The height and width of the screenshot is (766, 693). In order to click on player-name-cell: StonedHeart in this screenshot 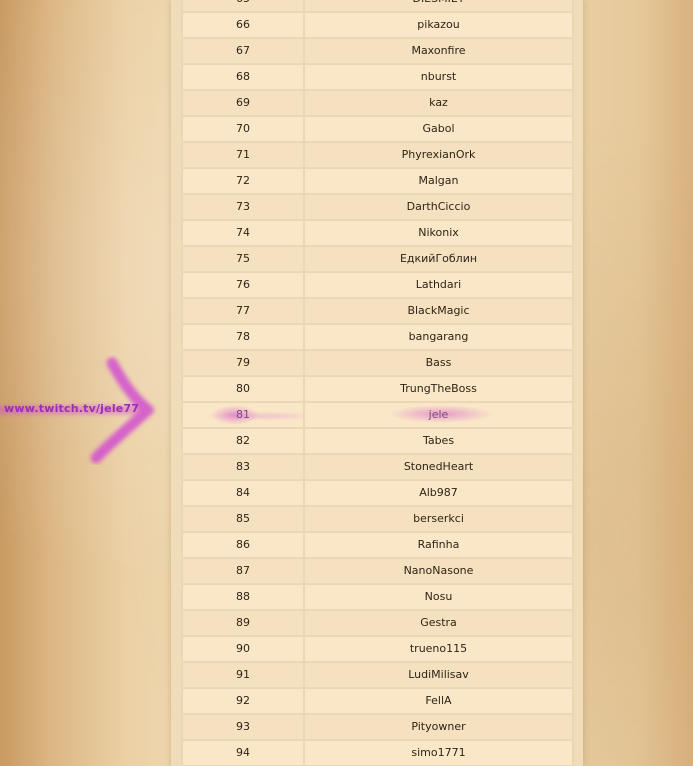, I will do `click(438, 467)`.